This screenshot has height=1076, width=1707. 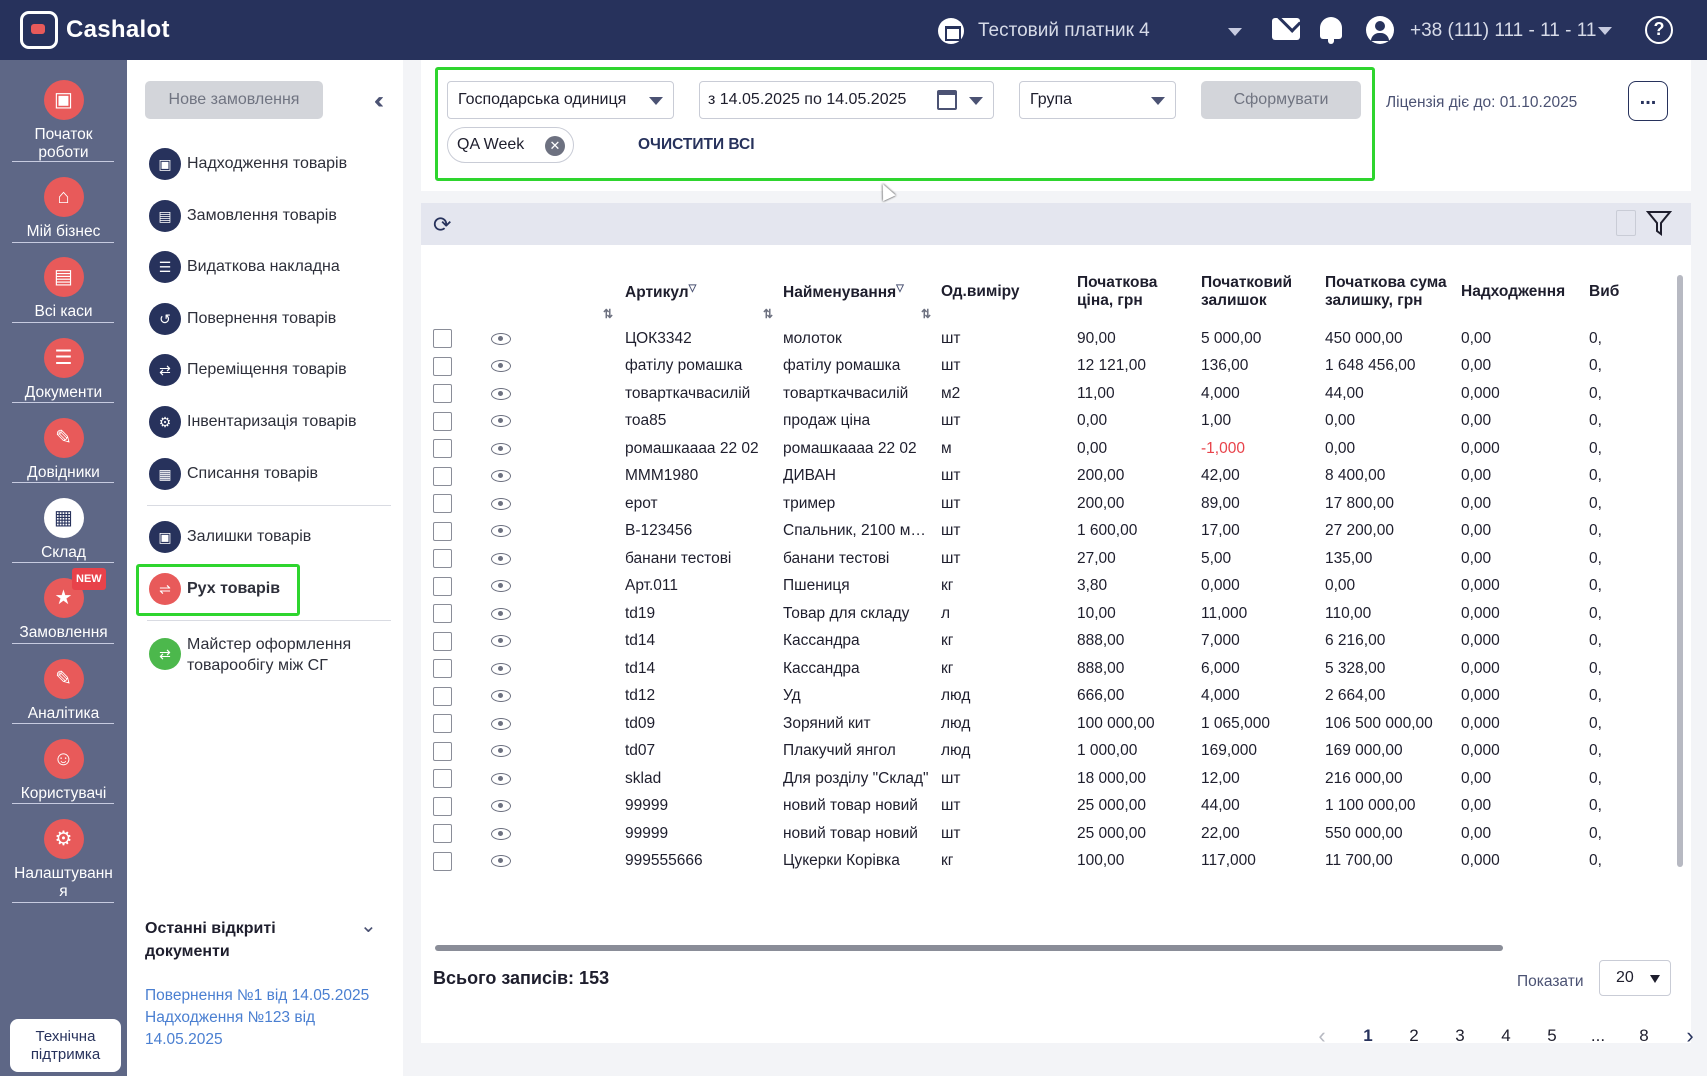 What do you see at coordinates (1322, 1036) in the screenshot?
I see `prev-page-icon: ‹` at bounding box center [1322, 1036].